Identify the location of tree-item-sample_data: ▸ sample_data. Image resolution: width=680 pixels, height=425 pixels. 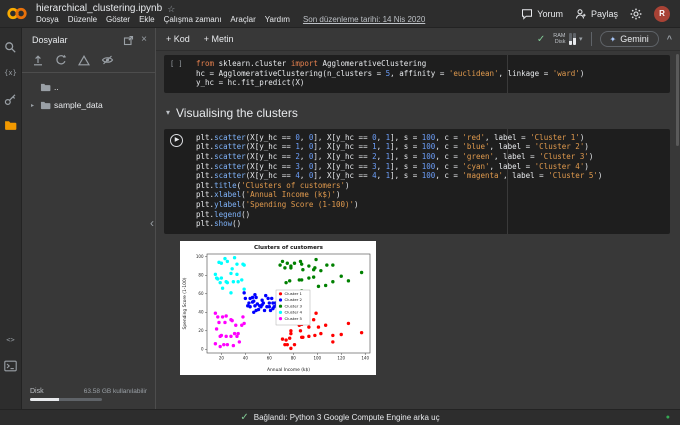
(88, 105).